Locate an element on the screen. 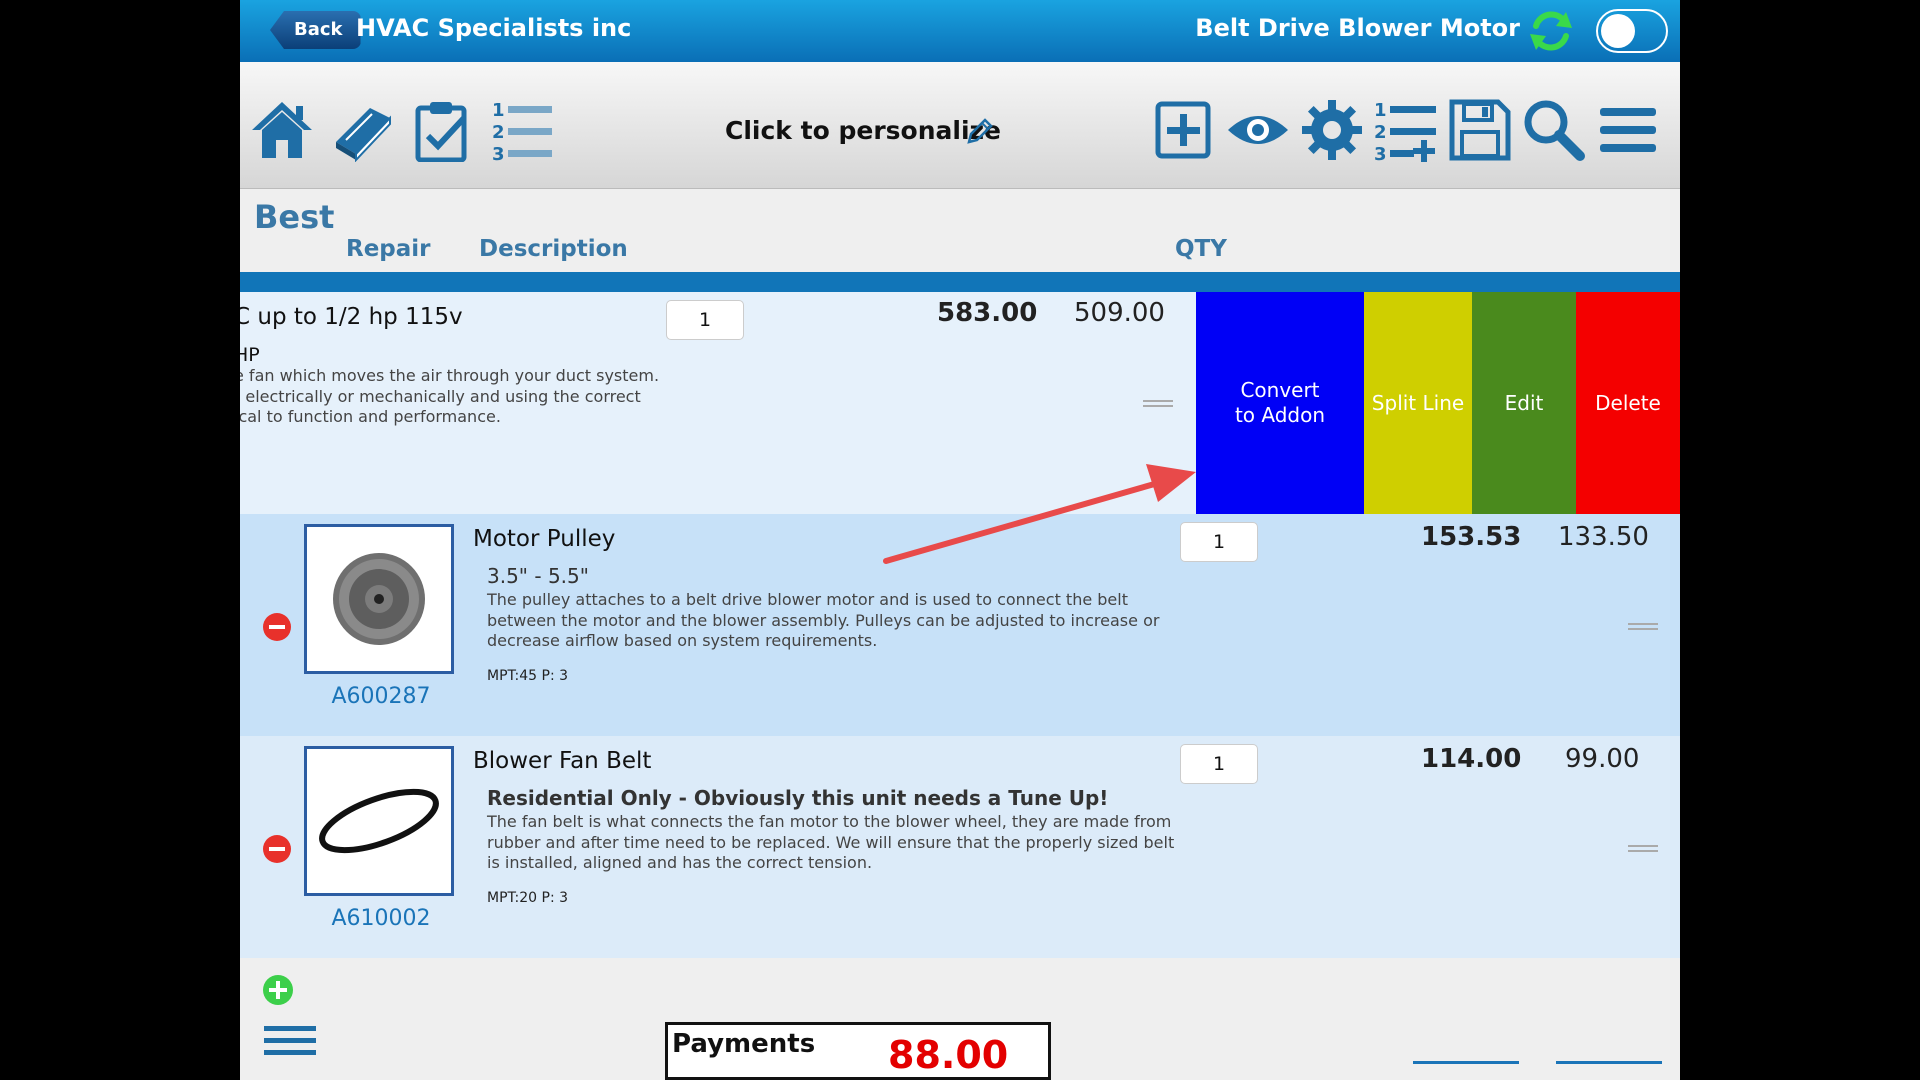 This screenshot has height=1080, width=1920. numbered-list-icon: 1 2 3 is located at coordinates (522, 130).